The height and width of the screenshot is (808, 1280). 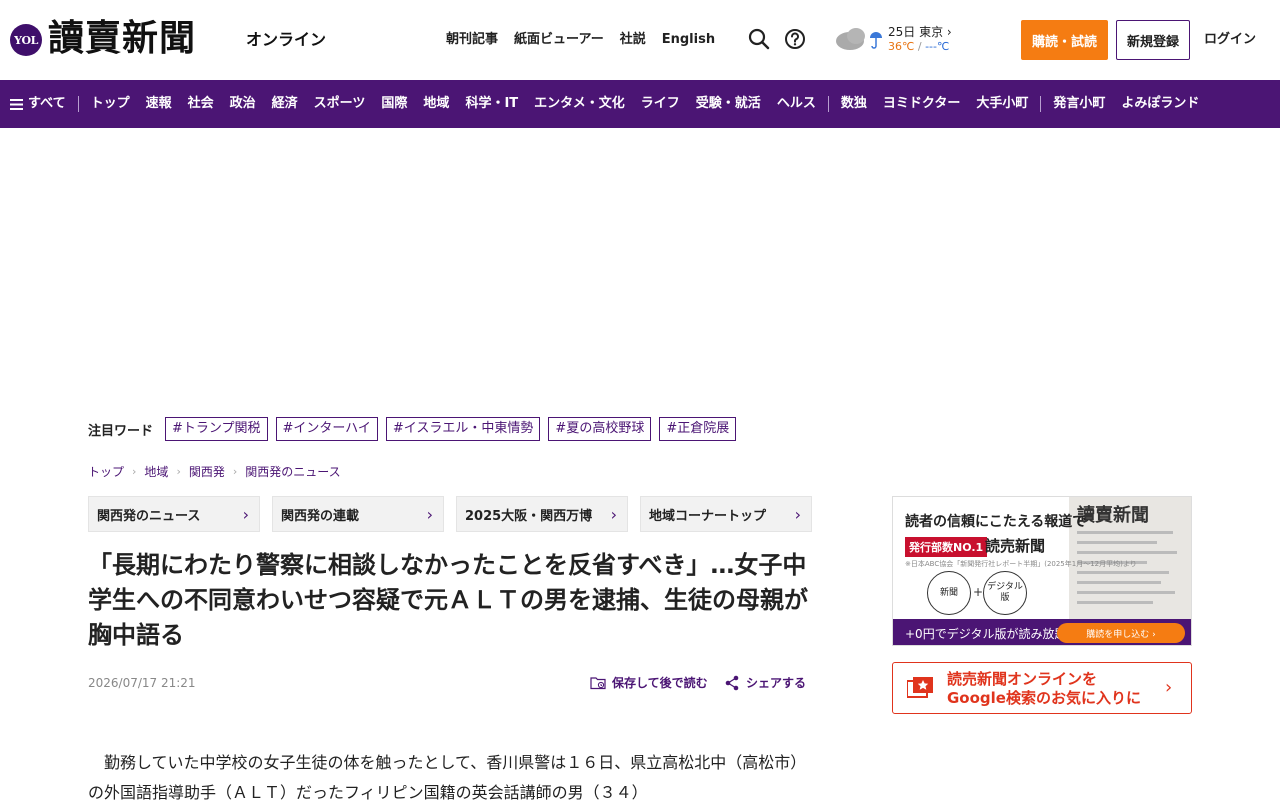 What do you see at coordinates (121, 431) in the screenshot?
I see `trending-label: 注目ワード` at bounding box center [121, 431].